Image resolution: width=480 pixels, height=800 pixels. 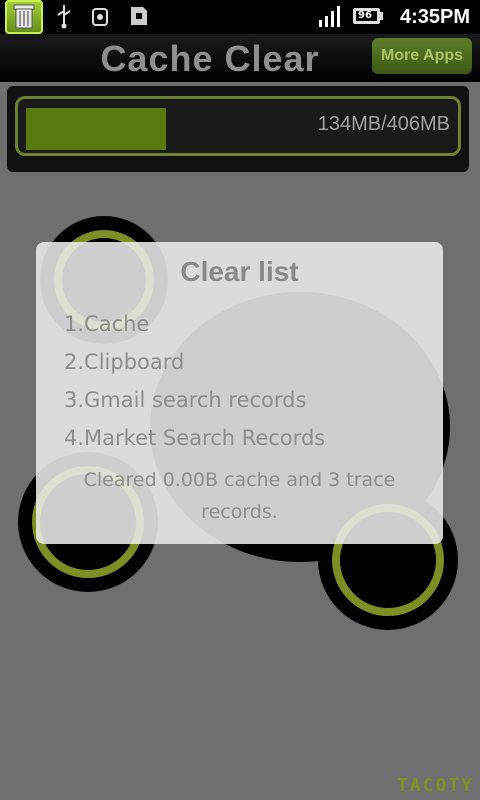 I want to click on storage-panel: 134MB/406MB, so click(x=238, y=129).